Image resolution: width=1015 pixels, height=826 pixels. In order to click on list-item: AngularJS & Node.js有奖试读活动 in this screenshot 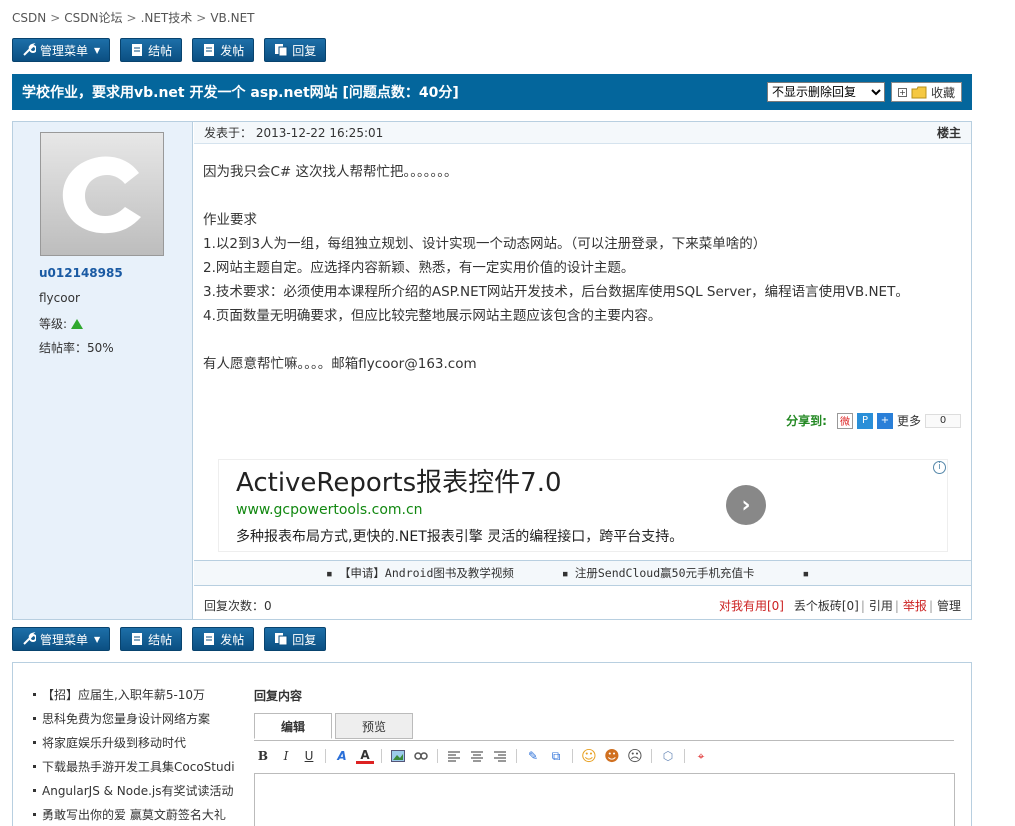, I will do `click(134, 793)`.